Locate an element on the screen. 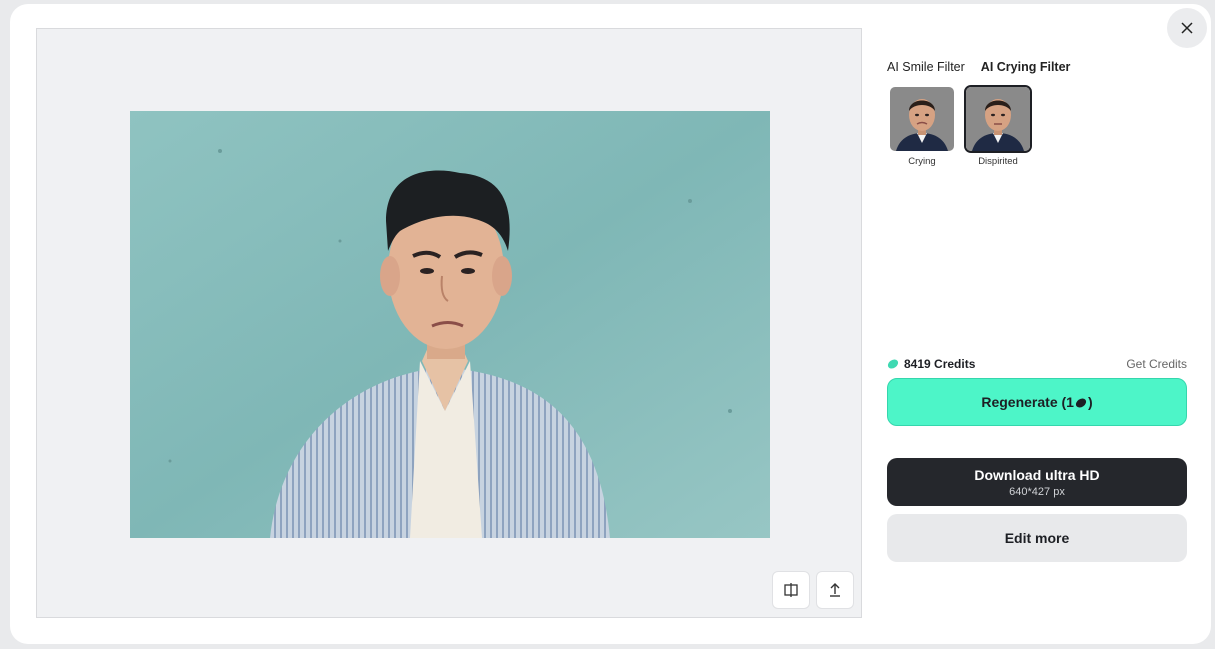  filter-option-crying: Crying is located at coordinates (922, 126).